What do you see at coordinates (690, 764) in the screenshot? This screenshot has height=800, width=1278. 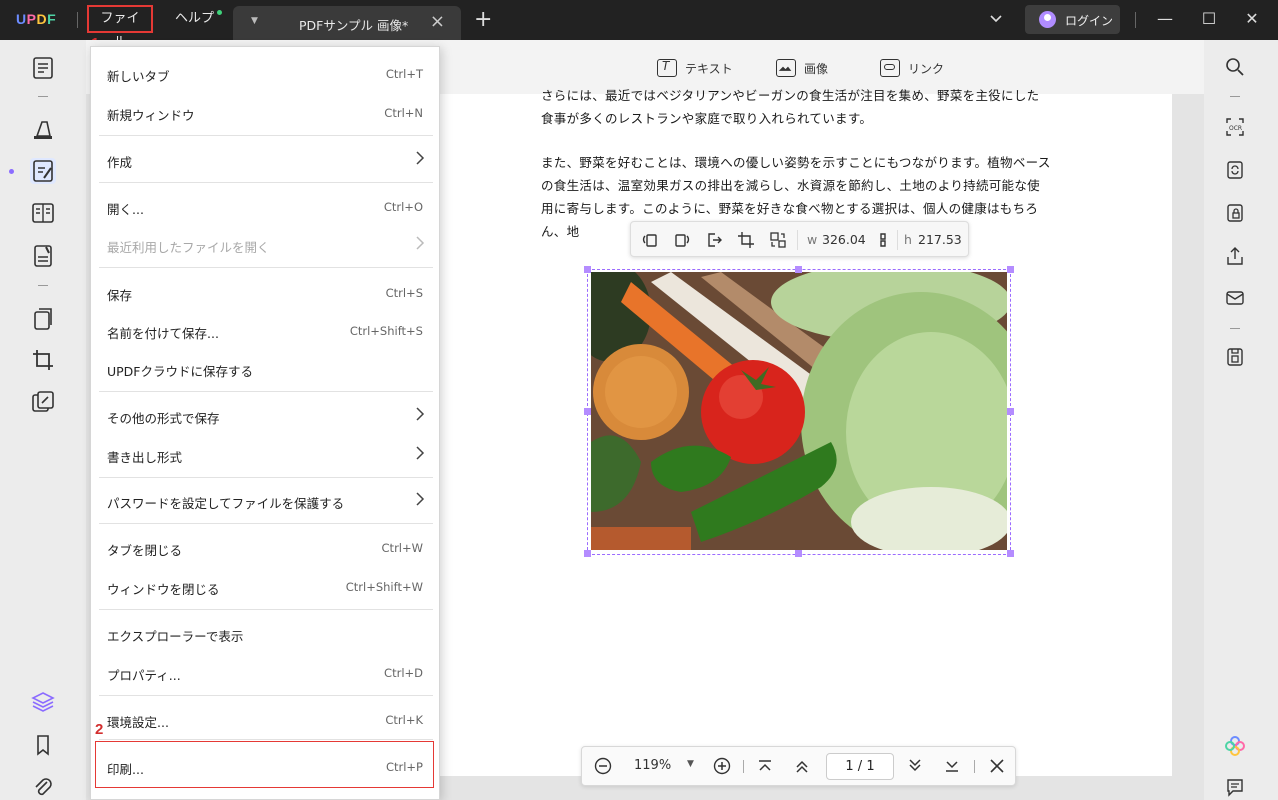 I see `zoom-dropdown-icon: ▼` at bounding box center [690, 764].